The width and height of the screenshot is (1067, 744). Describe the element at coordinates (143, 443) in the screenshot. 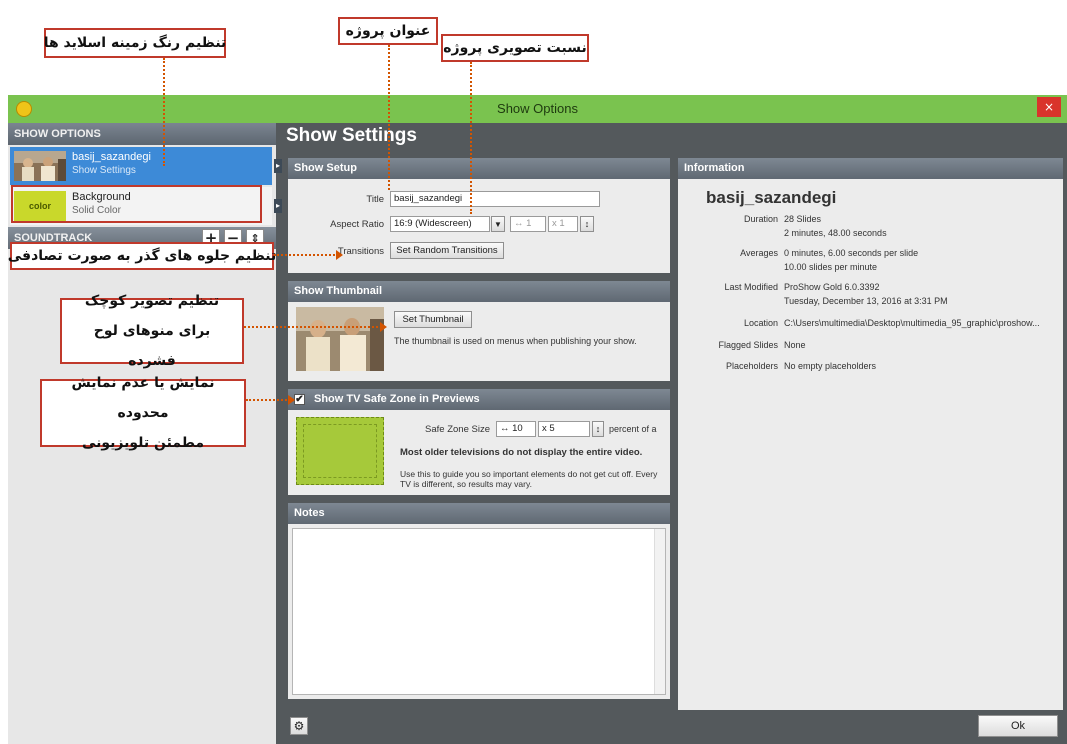

I see `callout-safe-zone-line2: مطمئن تلویزیونی` at that location.